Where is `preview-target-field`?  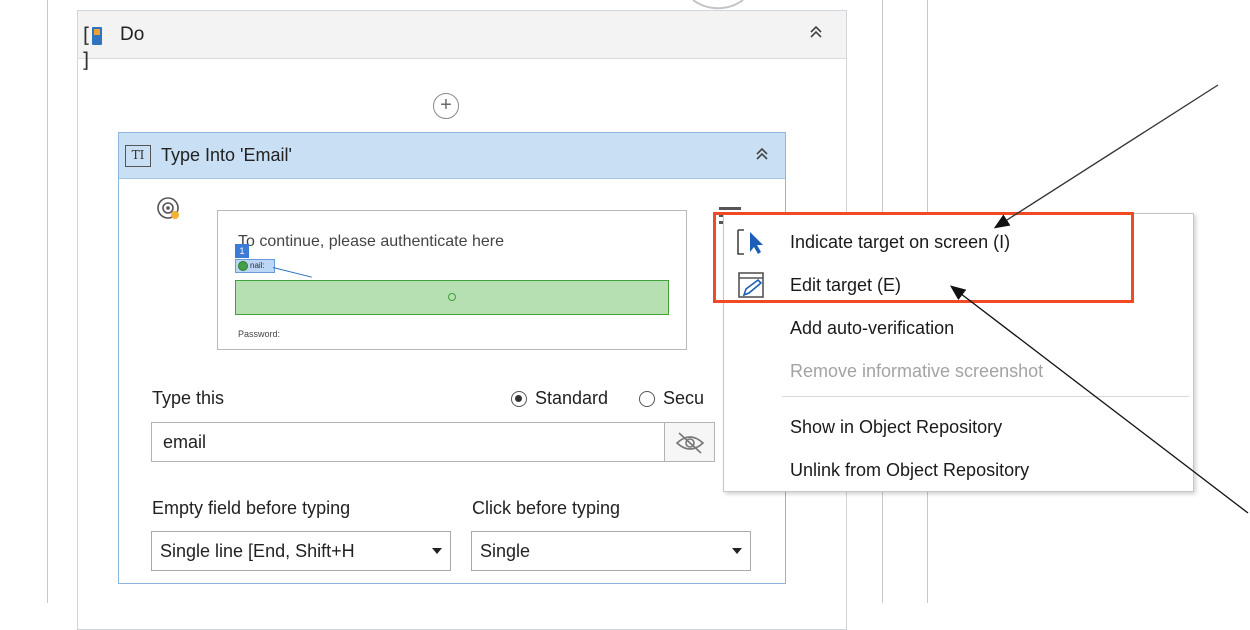
preview-target-field is located at coordinates (452, 297).